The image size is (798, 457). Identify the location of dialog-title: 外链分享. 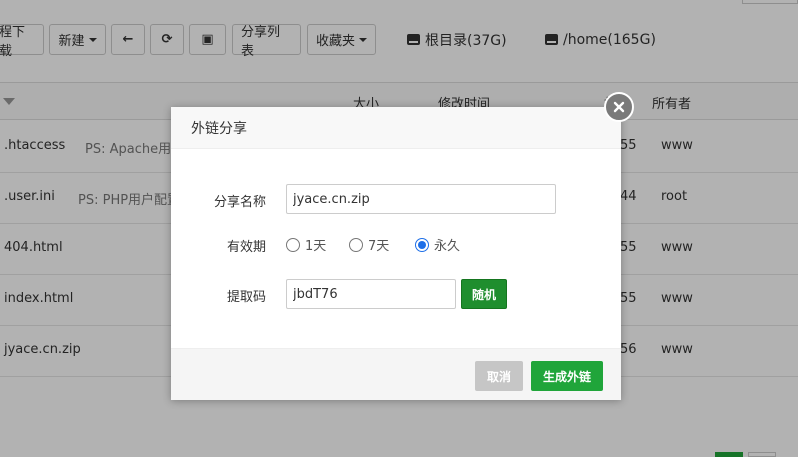
(219, 128).